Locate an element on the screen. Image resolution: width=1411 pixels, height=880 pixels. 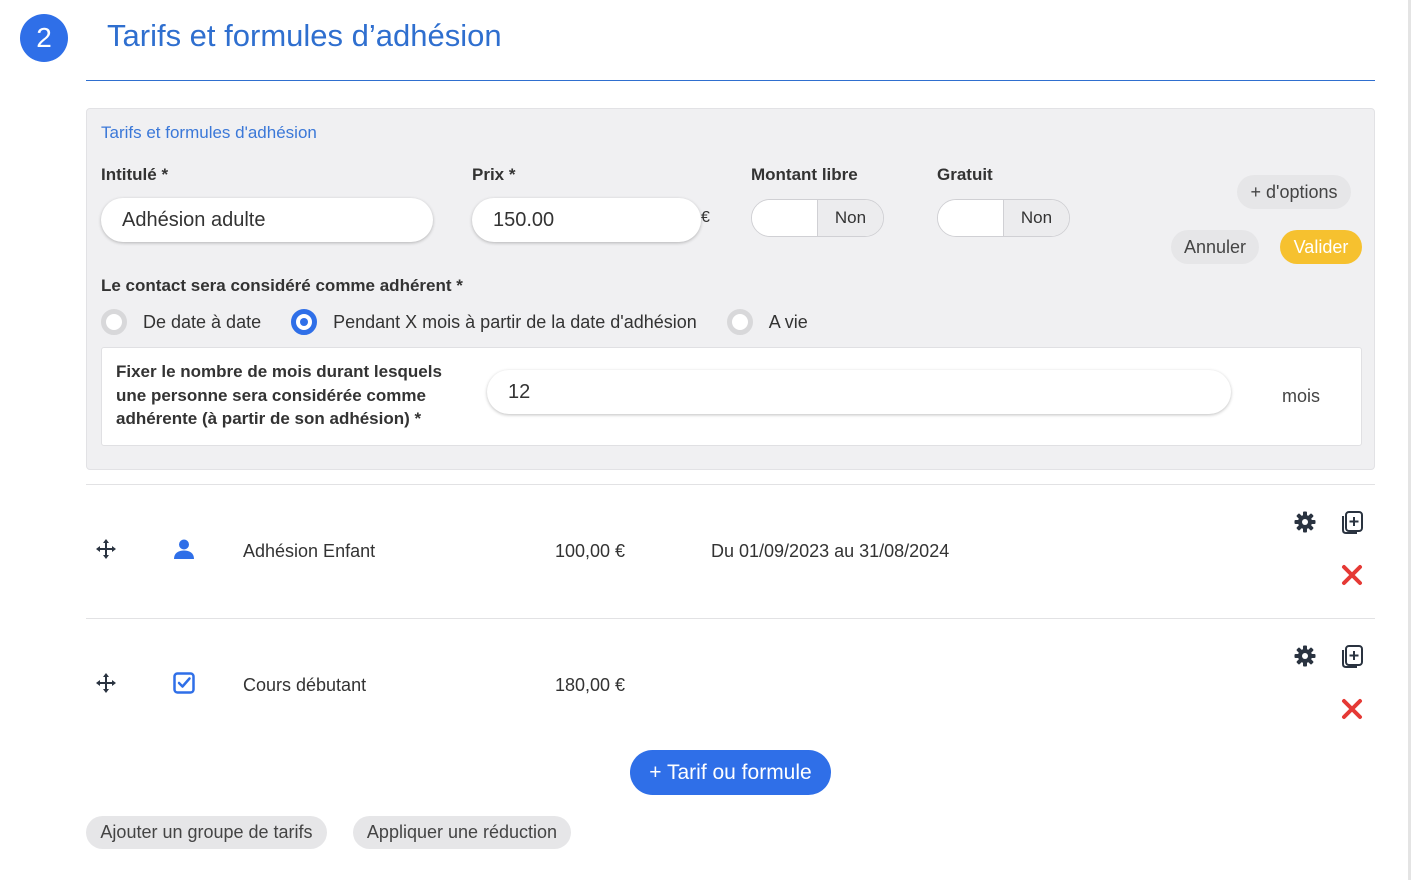
section-title: Tarifs et formules d’adhésion is located at coordinates (304, 35).